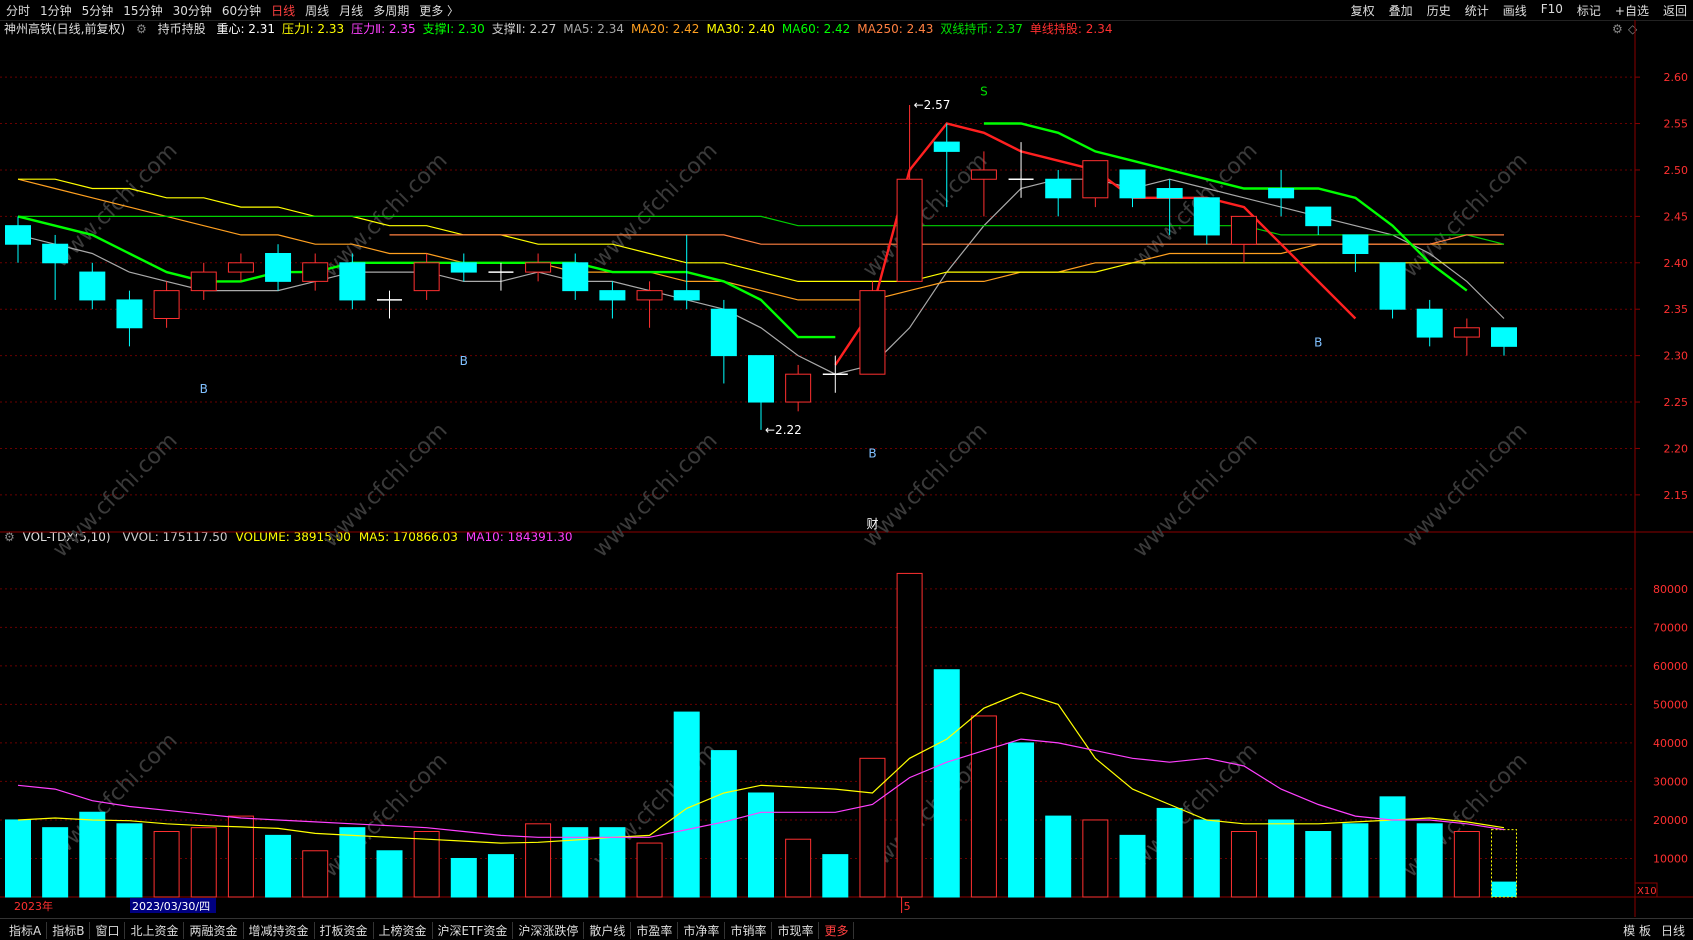 The height and width of the screenshot is (940, 1693). What do you see at coordinates (1637, 930) in the screenshot?
I see `bottom-right-button: 模 板` at bounding box center [1637, 930].